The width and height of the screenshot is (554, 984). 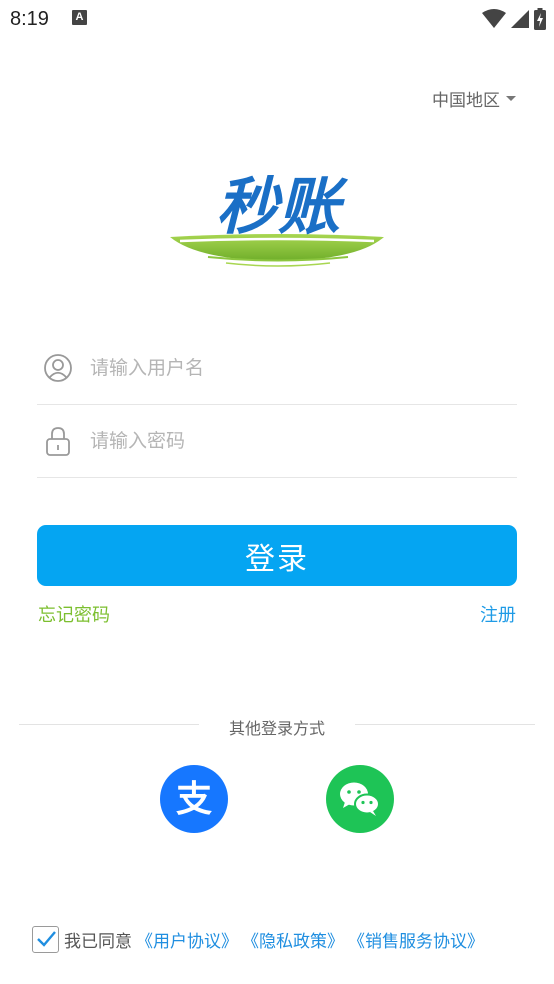 What do you see at coordinates (540, 19) in the screenshot?
I see `battery-icon` at bounding box center [540, 19].